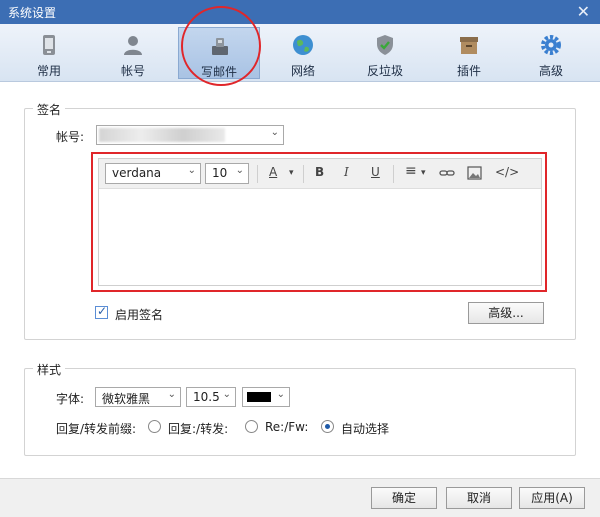  What do you see at coordinates (49, 45) in the screenshot?
I see `general-icon` at bounding box center [49, 45].